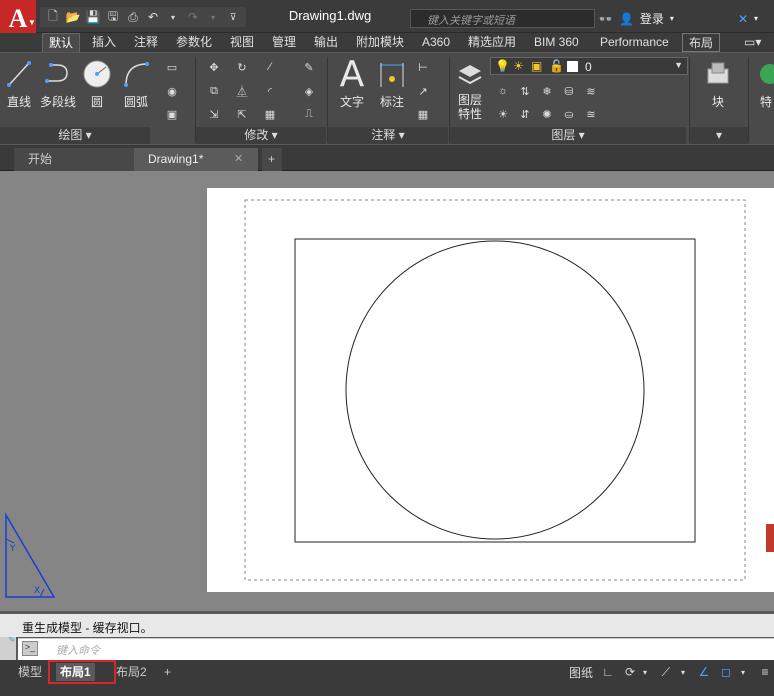 Image resolution: width=774 pixels, height=696 pixels. I want to click on stretch-icon: ⇲, so click(214, 114).